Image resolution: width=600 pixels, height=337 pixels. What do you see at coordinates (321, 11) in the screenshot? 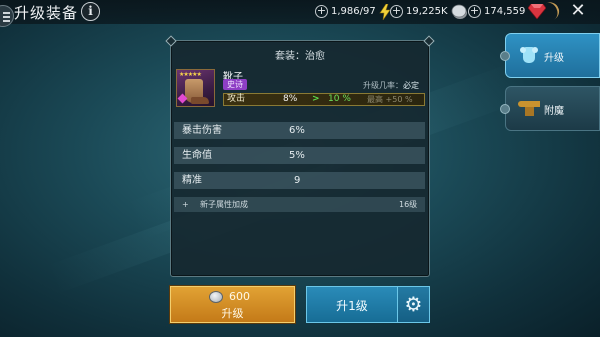
I see `add-energy-button: +` at bounding box center [321, 11].